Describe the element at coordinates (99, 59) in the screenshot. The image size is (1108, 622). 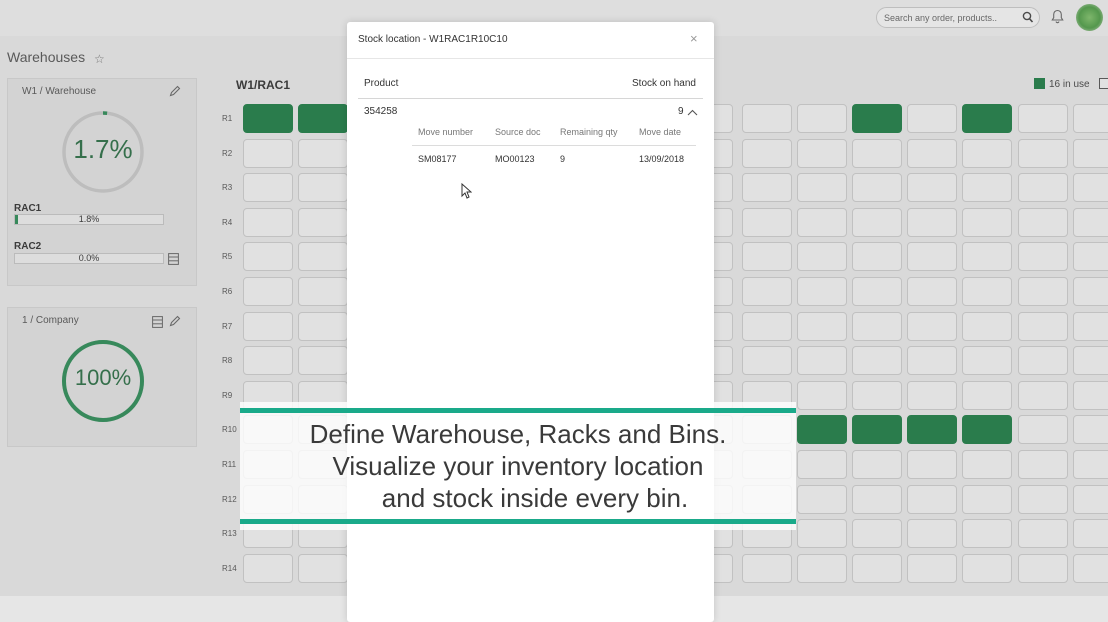
I see `star-icon: ☆` at that location.